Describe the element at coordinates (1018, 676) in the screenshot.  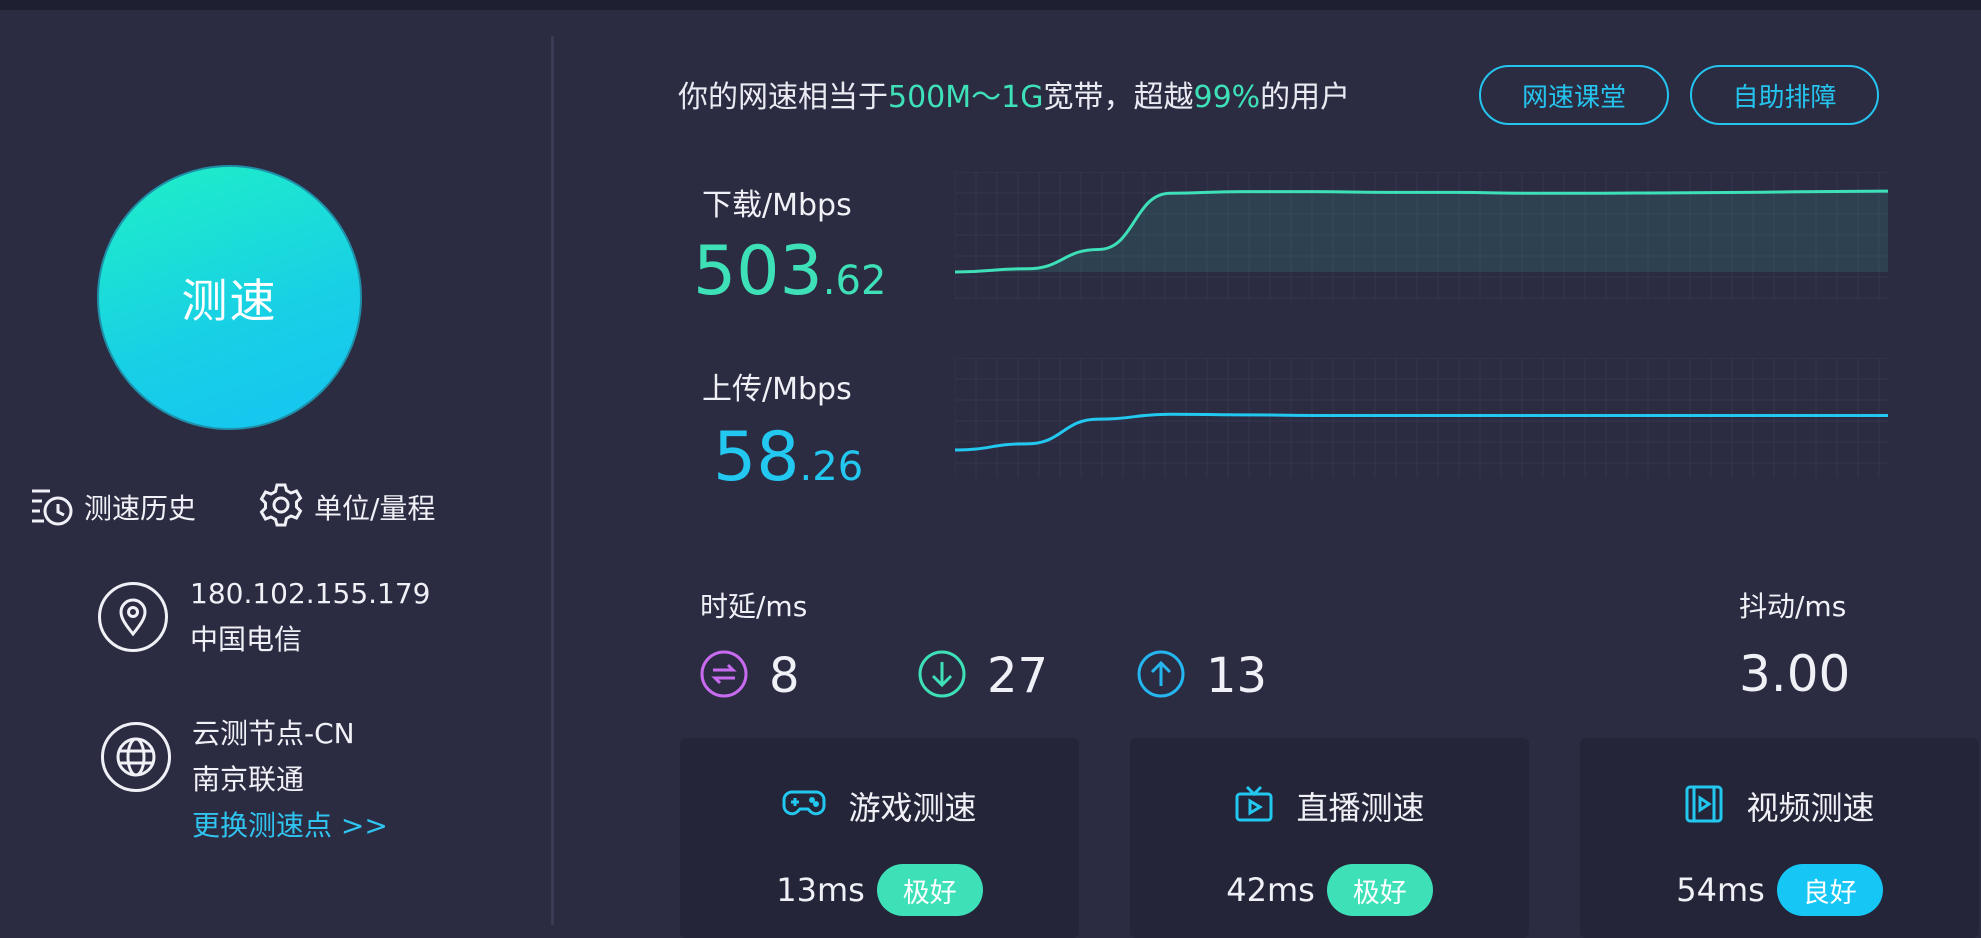
I see `down-latency-value: 27` at that location.